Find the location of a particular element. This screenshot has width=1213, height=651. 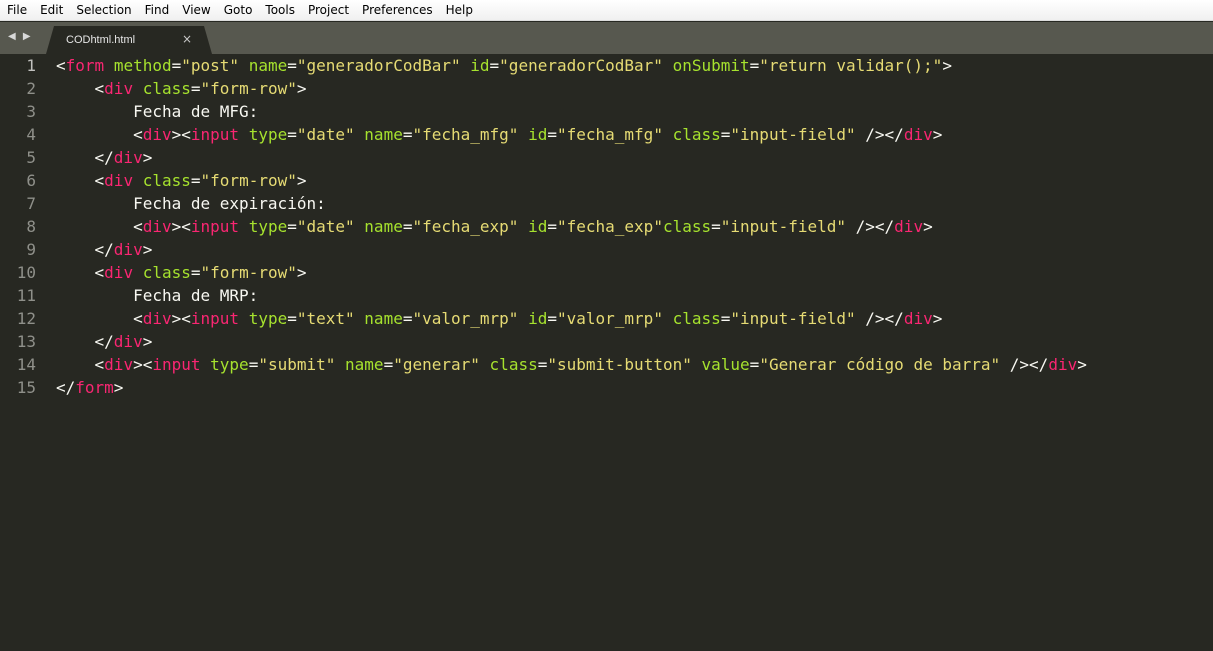

code-text: /></ is located at coordinates (870, 226).